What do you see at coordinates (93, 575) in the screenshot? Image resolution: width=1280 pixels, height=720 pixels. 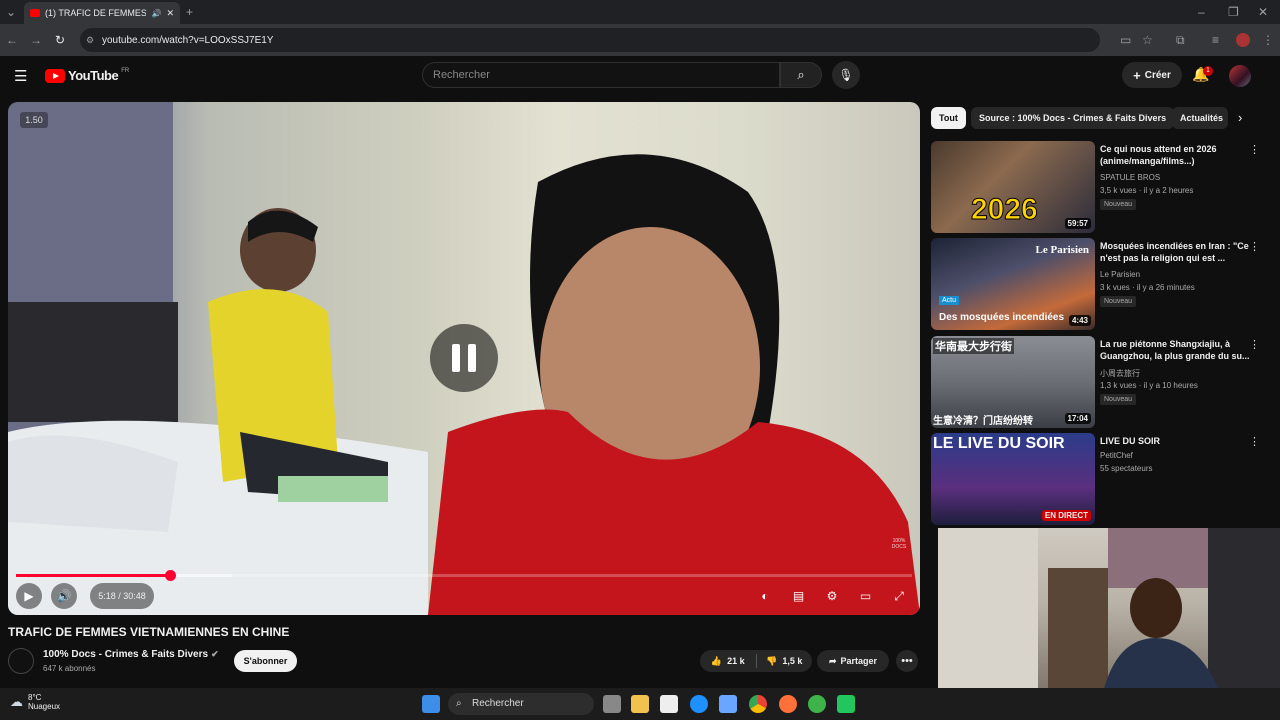 I see `played-bar` at bounding box center [93, 575].